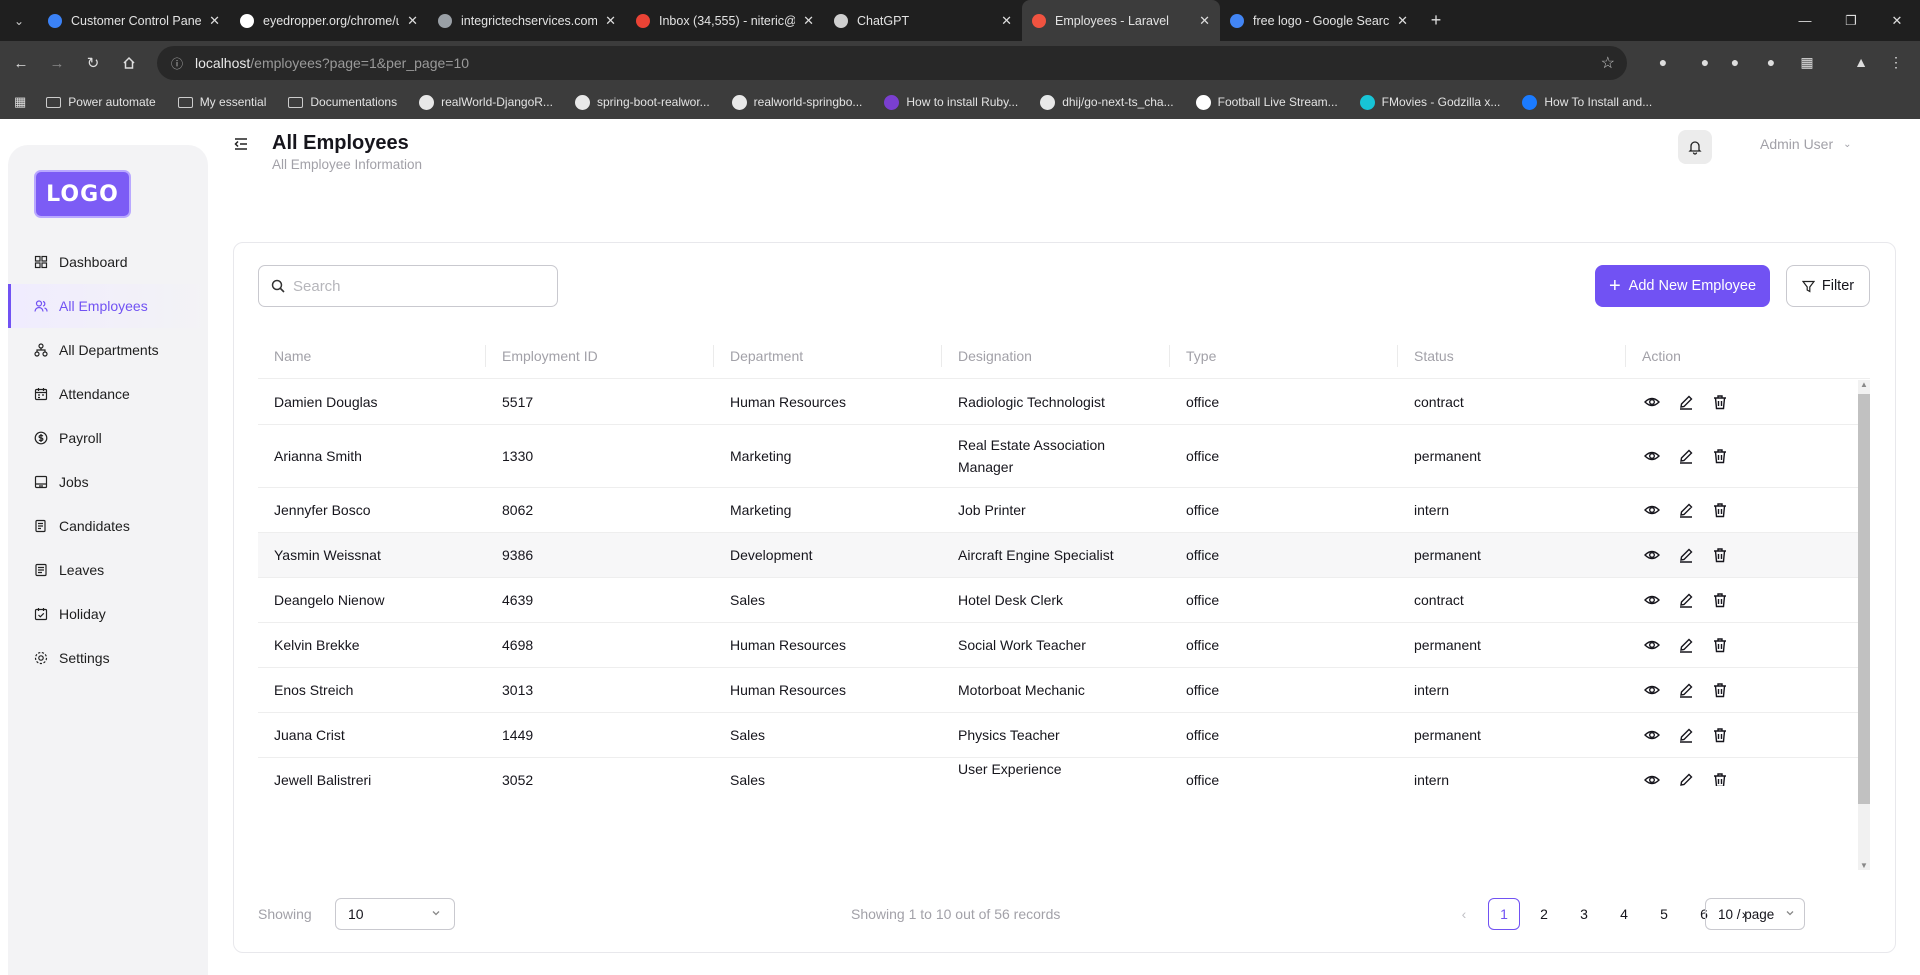  Describe the element at coordinates (395, 914) in the screenshot. I see `per-page-select: 10` at that location.